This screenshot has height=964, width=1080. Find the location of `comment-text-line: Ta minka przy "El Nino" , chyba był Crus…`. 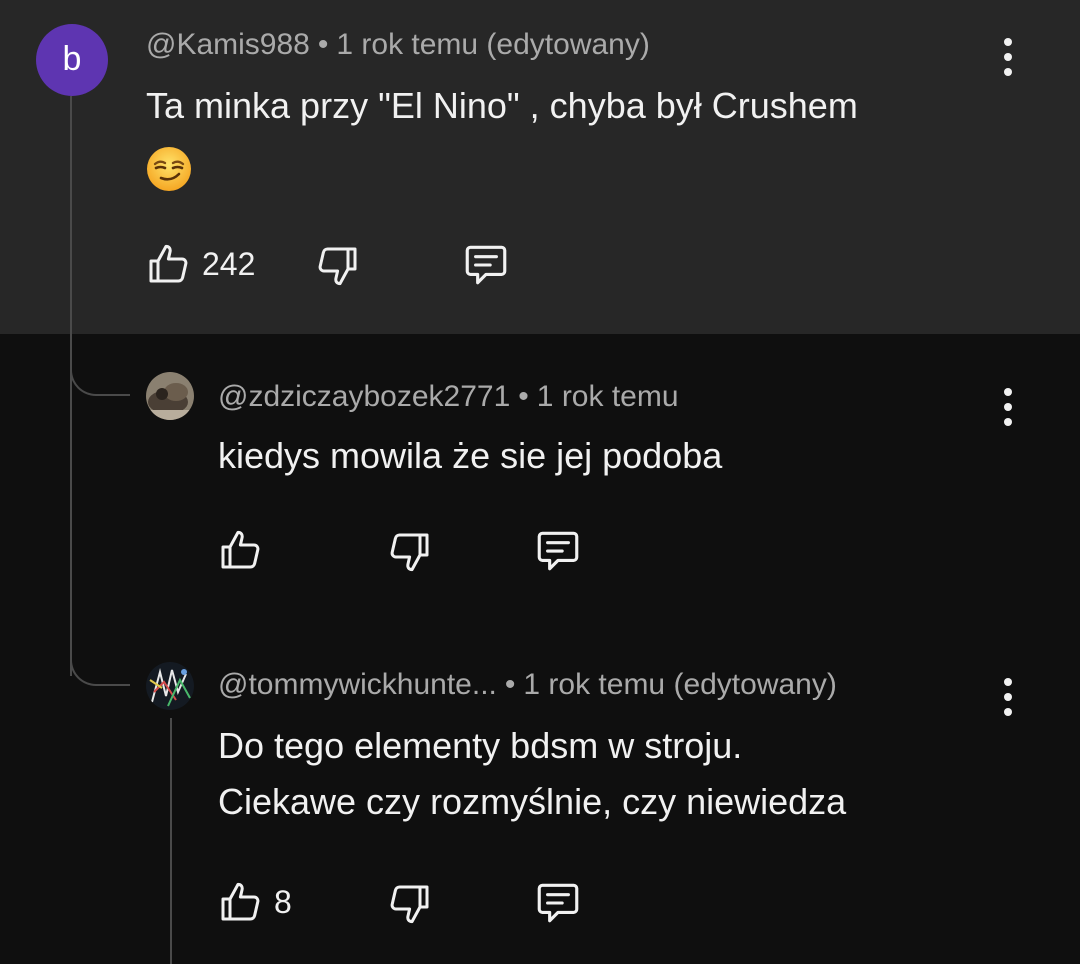

comment-text-line: Ta minka przy "El Nino" , chyba był Crus… is located at coordinates (502, 105).